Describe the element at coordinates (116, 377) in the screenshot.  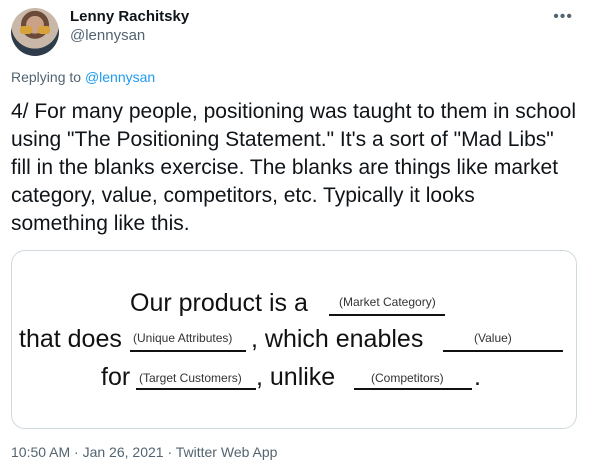
I see `statement-line3-start: for` at that location.